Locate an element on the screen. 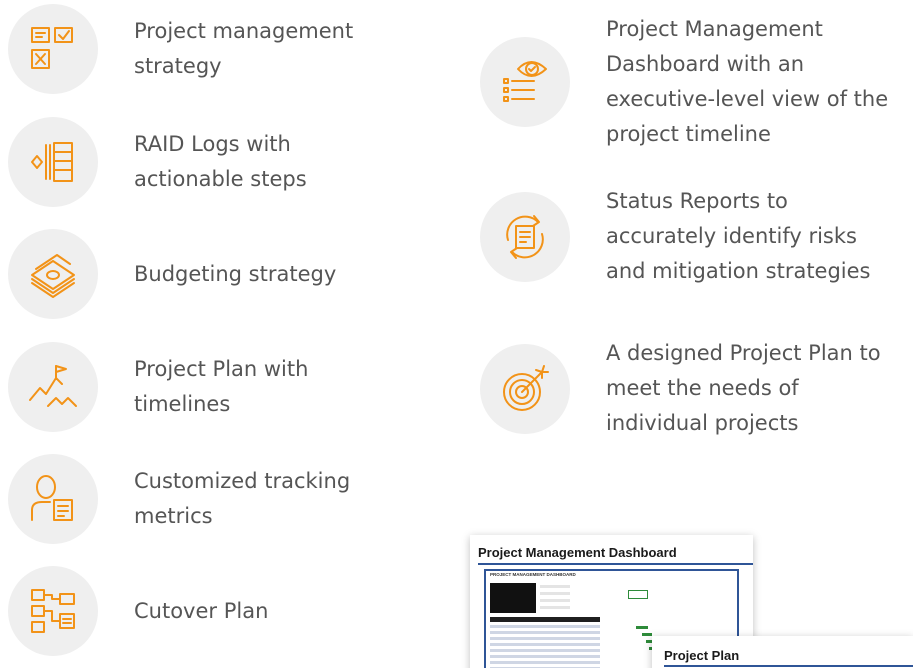  person-note-icon is located at coordinates (53, 499).